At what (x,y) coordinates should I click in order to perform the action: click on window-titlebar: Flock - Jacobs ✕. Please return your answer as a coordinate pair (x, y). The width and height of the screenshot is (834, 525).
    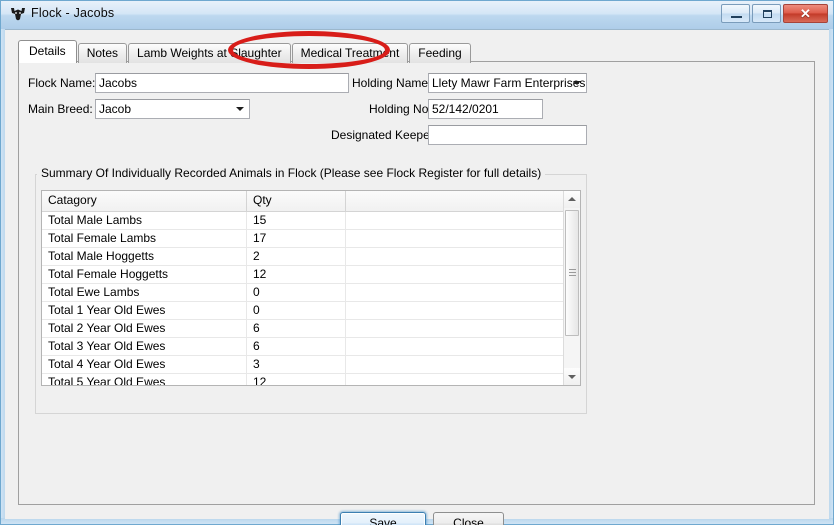
    Looking at the image, I should click on (417, 15).